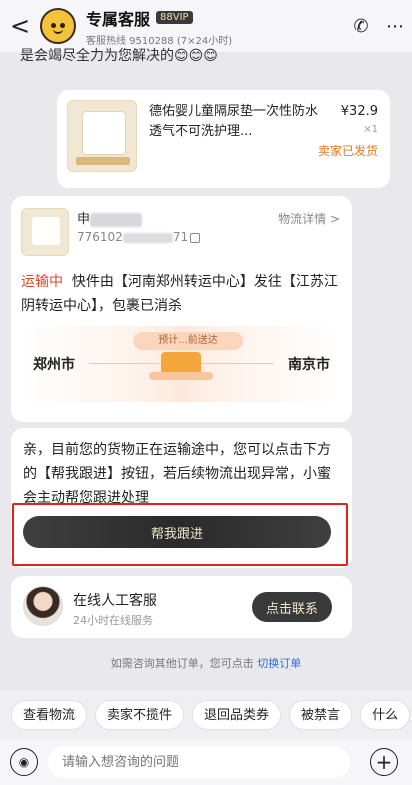 Image resolution: width=412 pixels, height=785 pixels. Describe the element at coordinates (359, 111) in the screenshot. I see `product-price: ¥32.9` at that location.